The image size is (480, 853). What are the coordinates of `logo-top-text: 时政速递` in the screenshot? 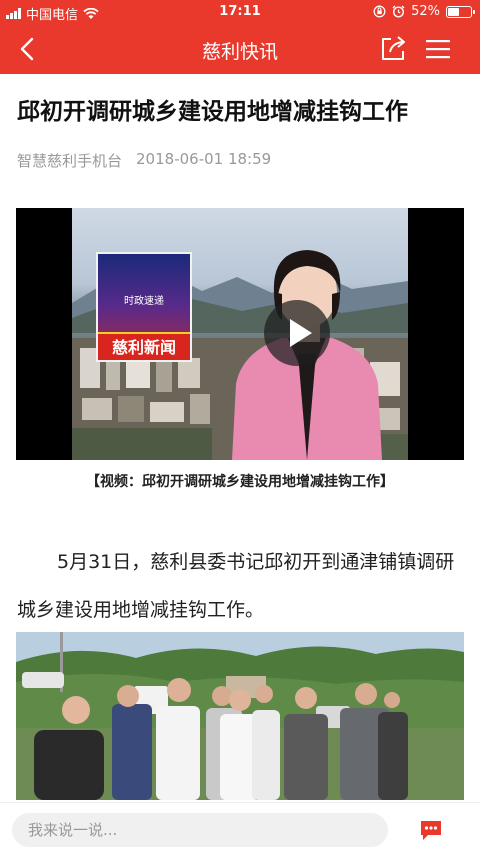 It's located at (144, 301).